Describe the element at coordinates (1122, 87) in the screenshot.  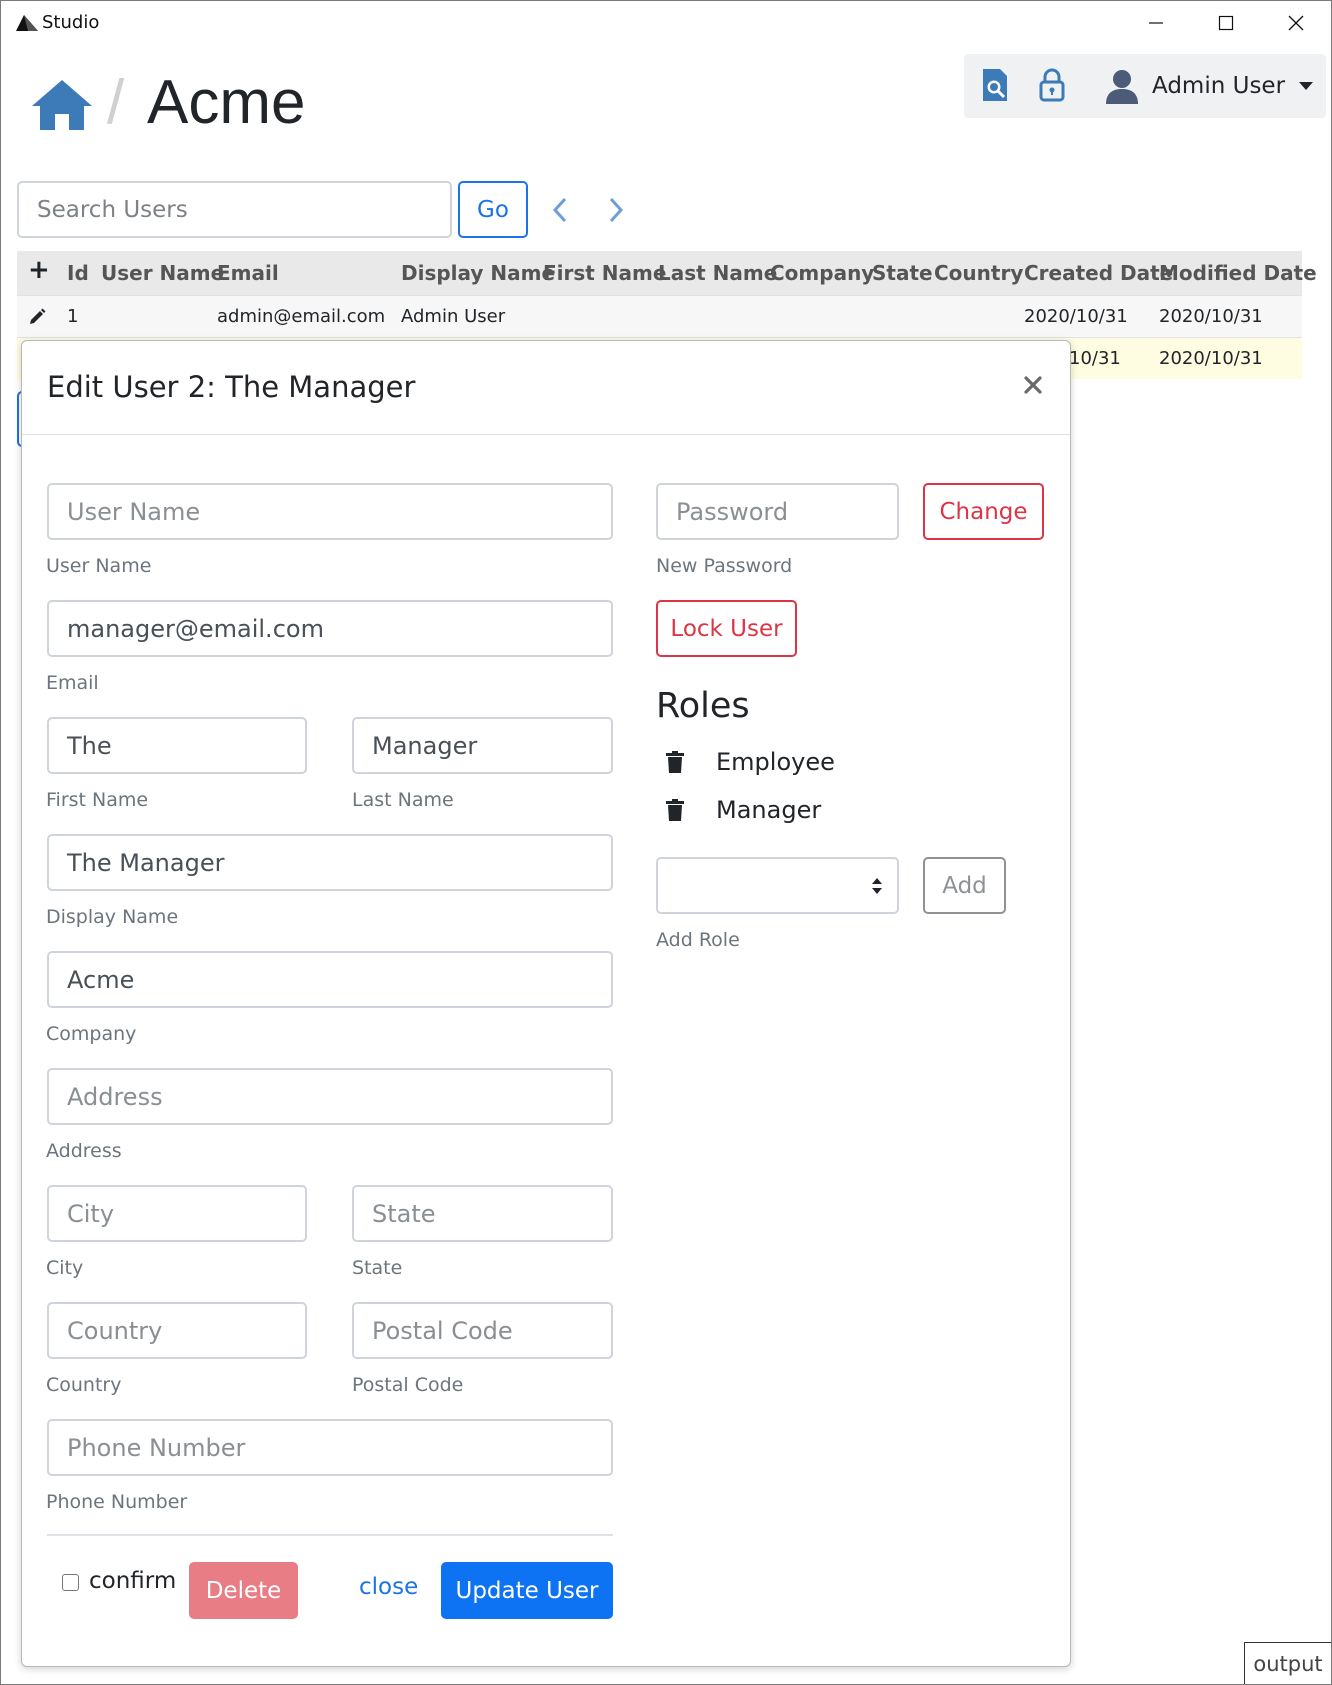
I see `user-avatar-icon` at that location.